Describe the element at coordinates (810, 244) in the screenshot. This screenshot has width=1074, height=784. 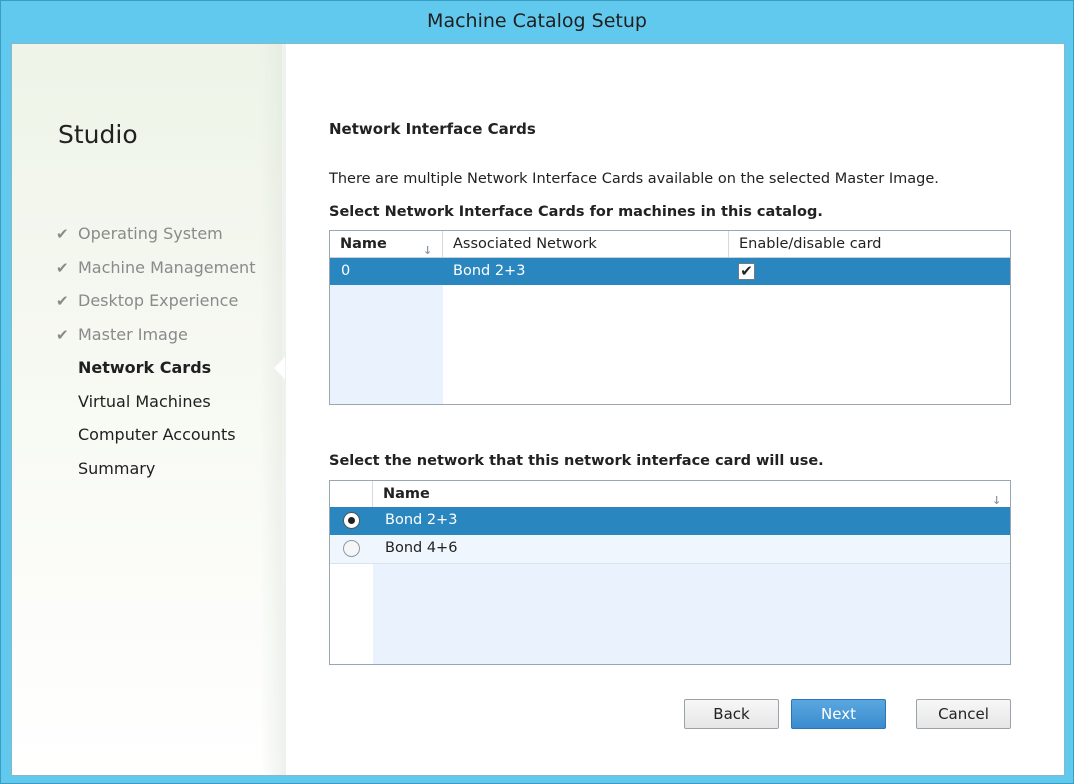
I see `column-header-label: Enable/disable card` at that location.